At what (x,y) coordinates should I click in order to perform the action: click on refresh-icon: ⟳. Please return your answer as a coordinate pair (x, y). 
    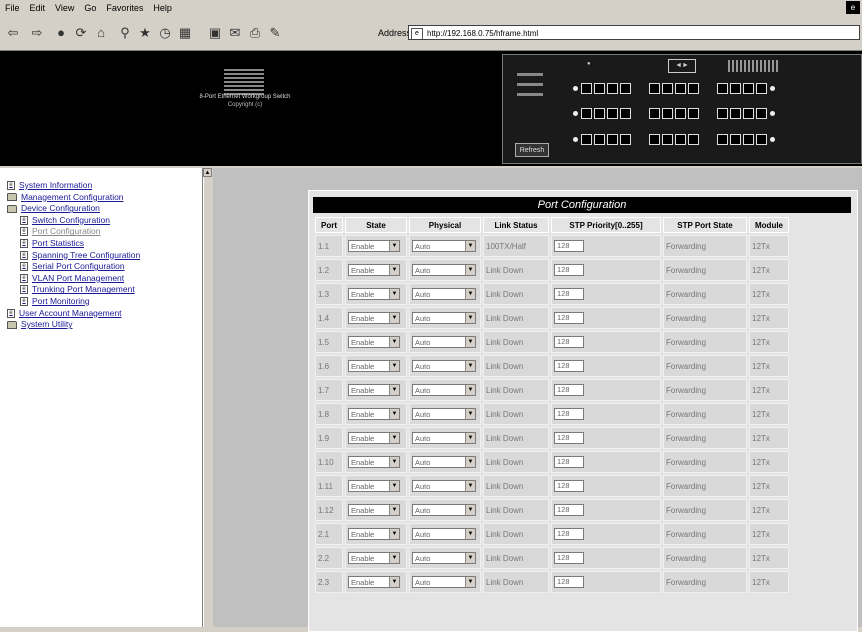
    Looking at the image, I should click on (81, 33).